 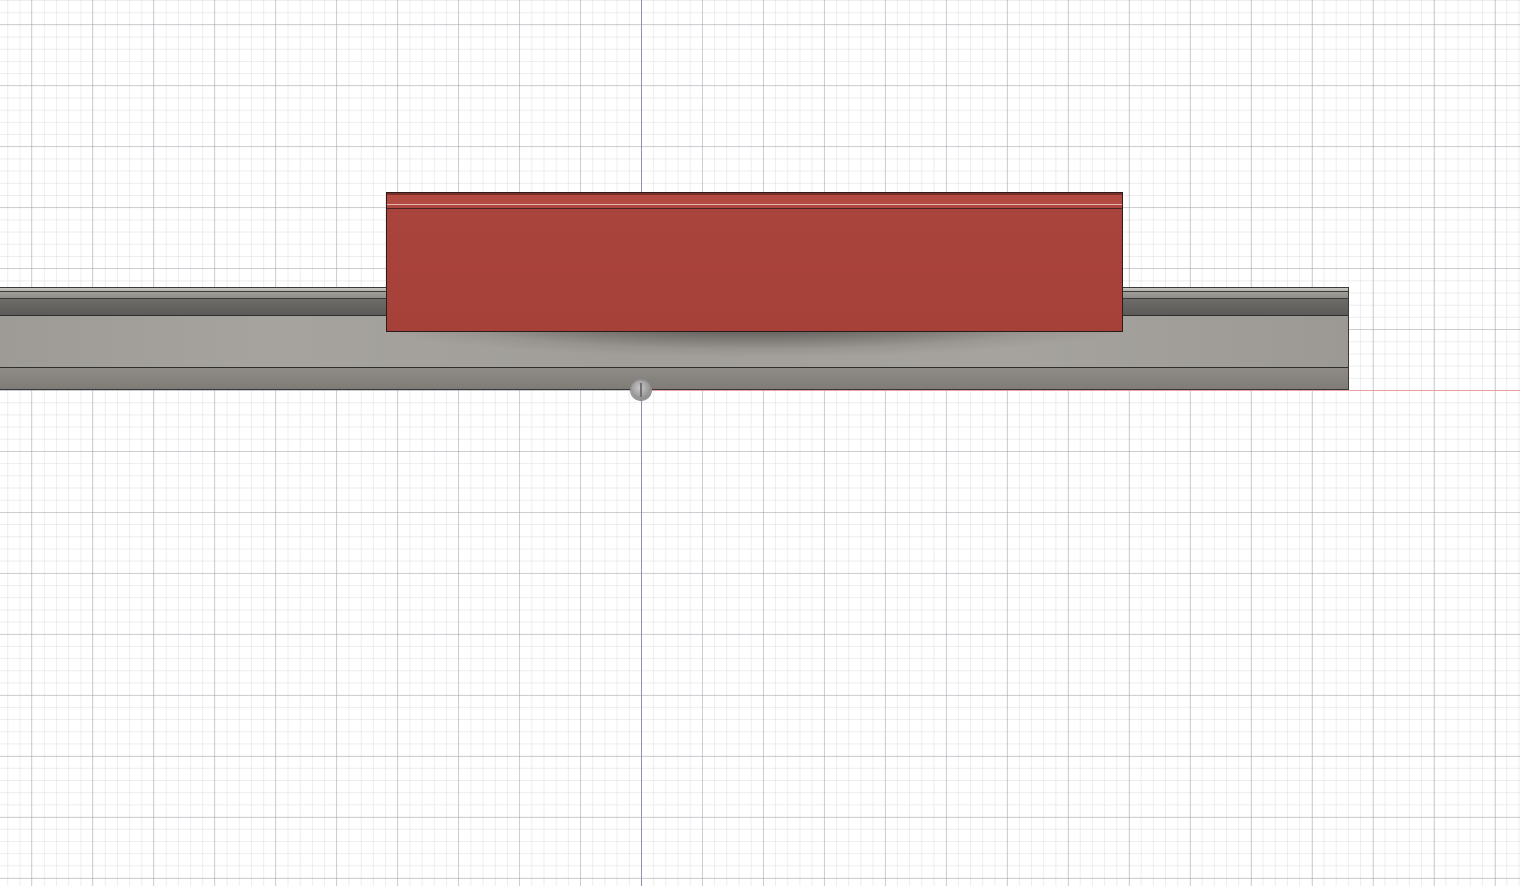 What do you see at coordinates (1080, 390) in the screenshot?
I see `horizontal-axis-line` at bounding box center [1080, 390].